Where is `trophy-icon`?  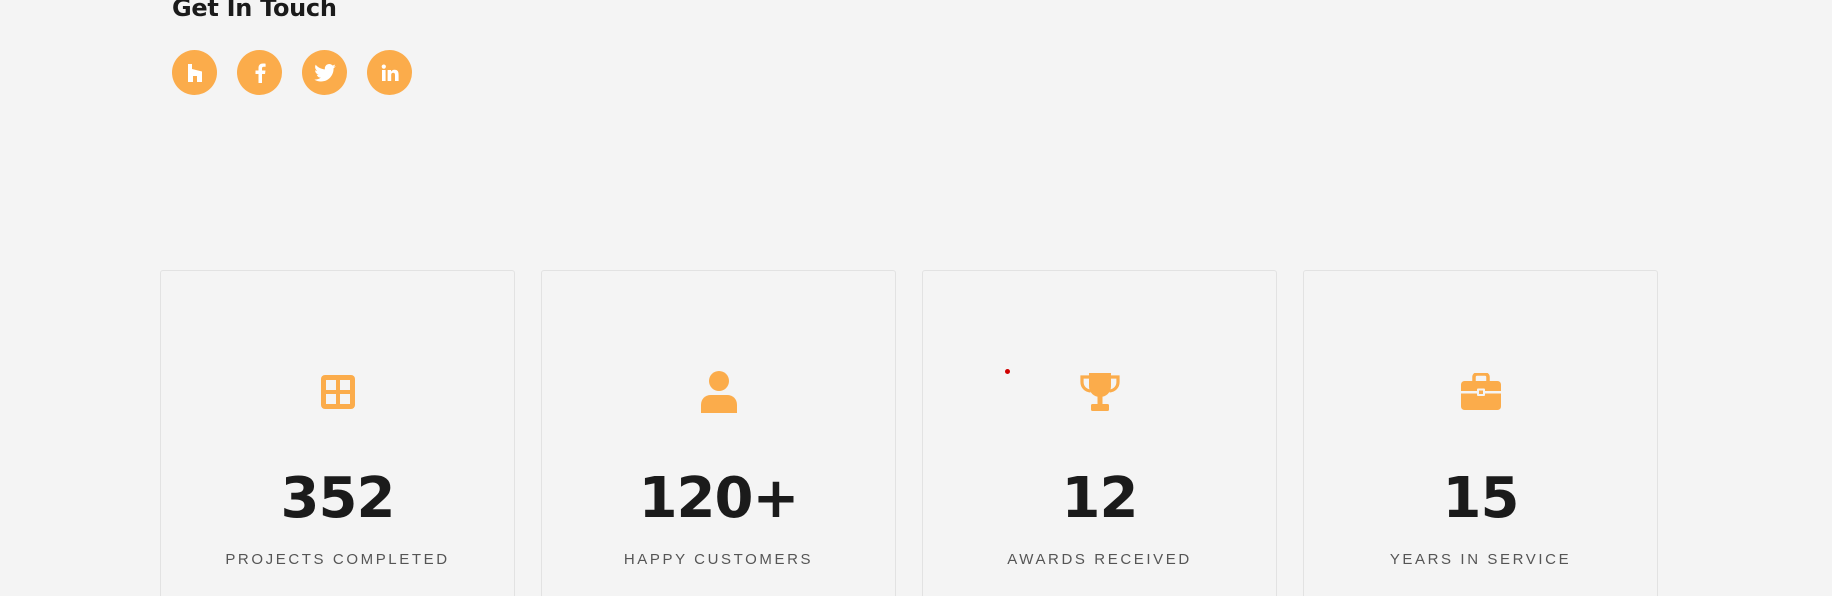
trophy-icon is located at coordinates (1100, 392).